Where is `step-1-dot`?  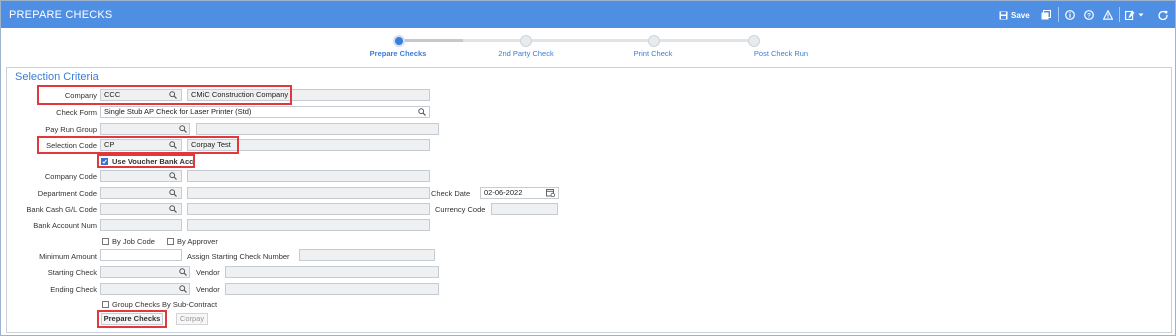 step-1-dot is located at coordinates (399, 41).